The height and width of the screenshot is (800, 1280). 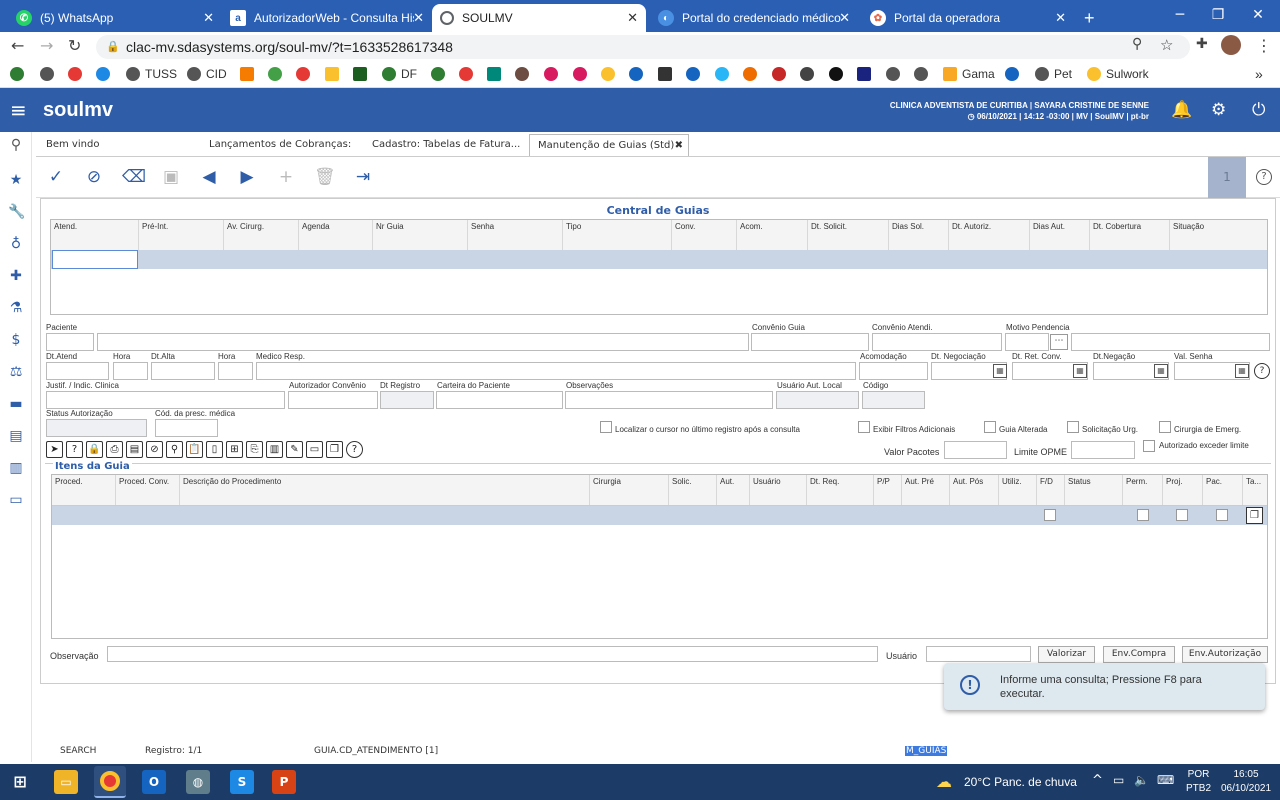 What do you see at coordinates (16, 468) in the screenshot?
I see `document-icon: ▥` at bounding box center [16, 468].